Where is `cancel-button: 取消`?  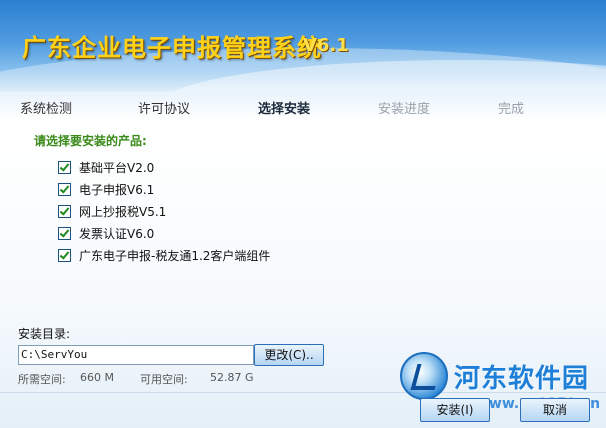 cancel-button: 取消 is located at coordinates (555, 410).